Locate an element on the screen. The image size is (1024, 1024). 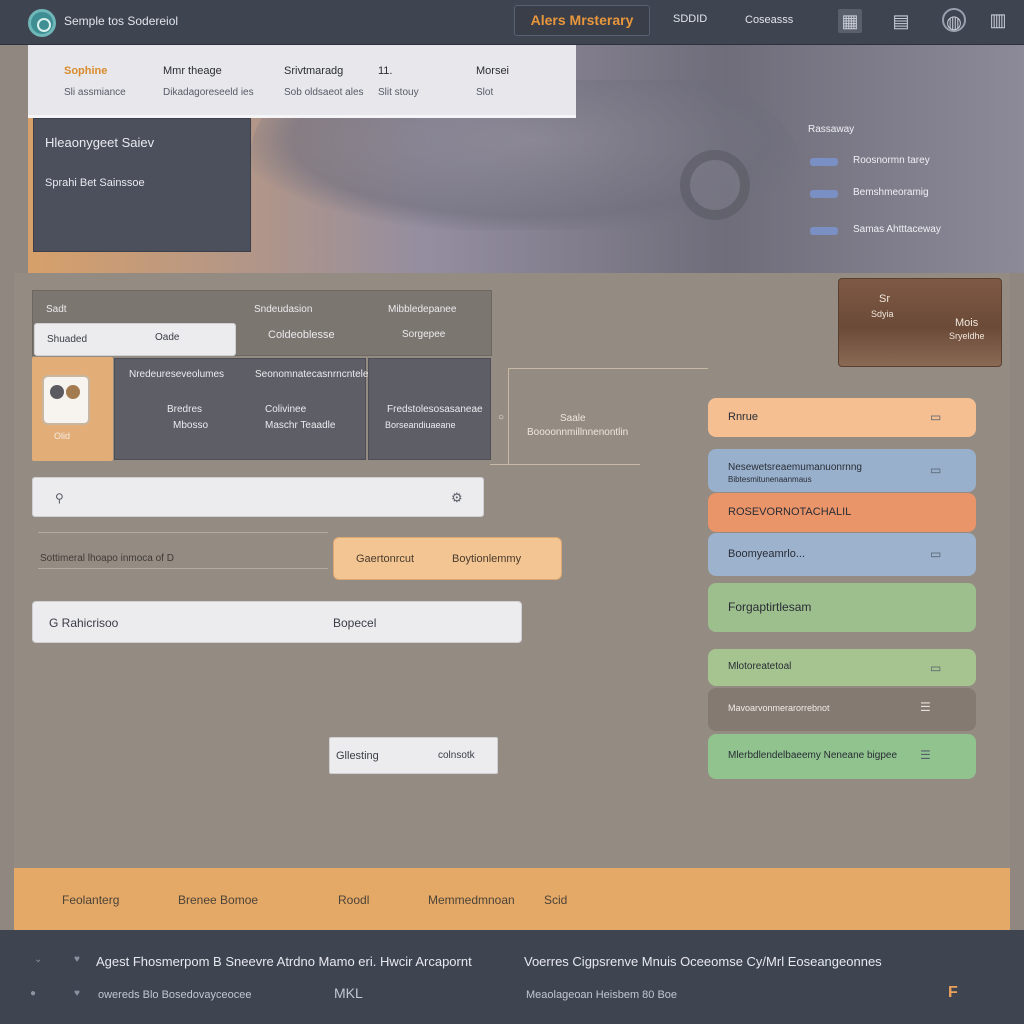
app-logo is located at coordinates (42, 23).